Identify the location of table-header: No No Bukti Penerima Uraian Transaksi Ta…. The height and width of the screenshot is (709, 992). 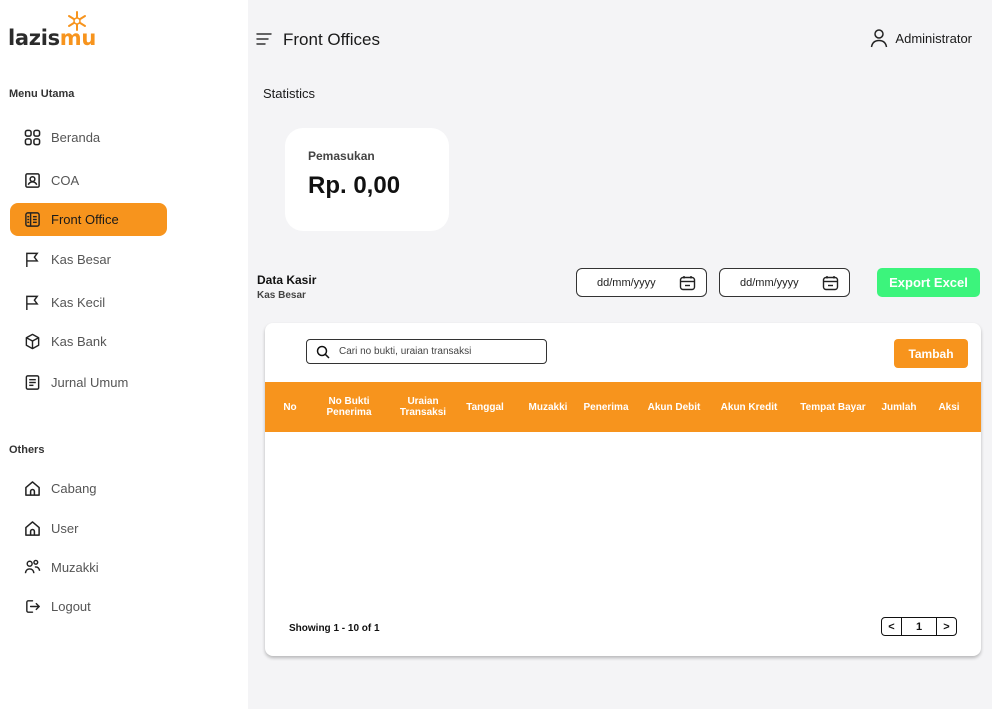
(623, 407).